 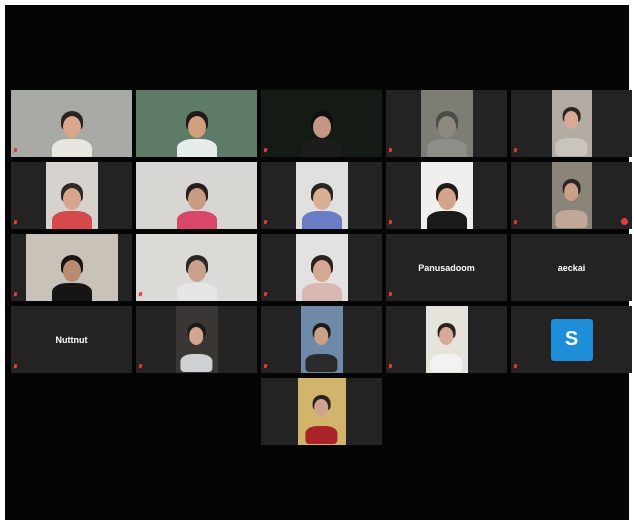 I want to click on participant-tile: S, so click(x=571, y=339).